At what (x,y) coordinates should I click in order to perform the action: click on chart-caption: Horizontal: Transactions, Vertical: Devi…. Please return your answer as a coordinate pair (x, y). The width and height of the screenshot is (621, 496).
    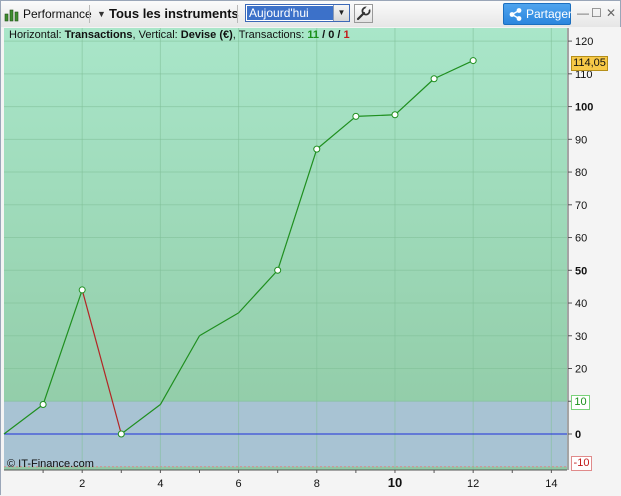
    Looking at the image, I should click on (179, 35).